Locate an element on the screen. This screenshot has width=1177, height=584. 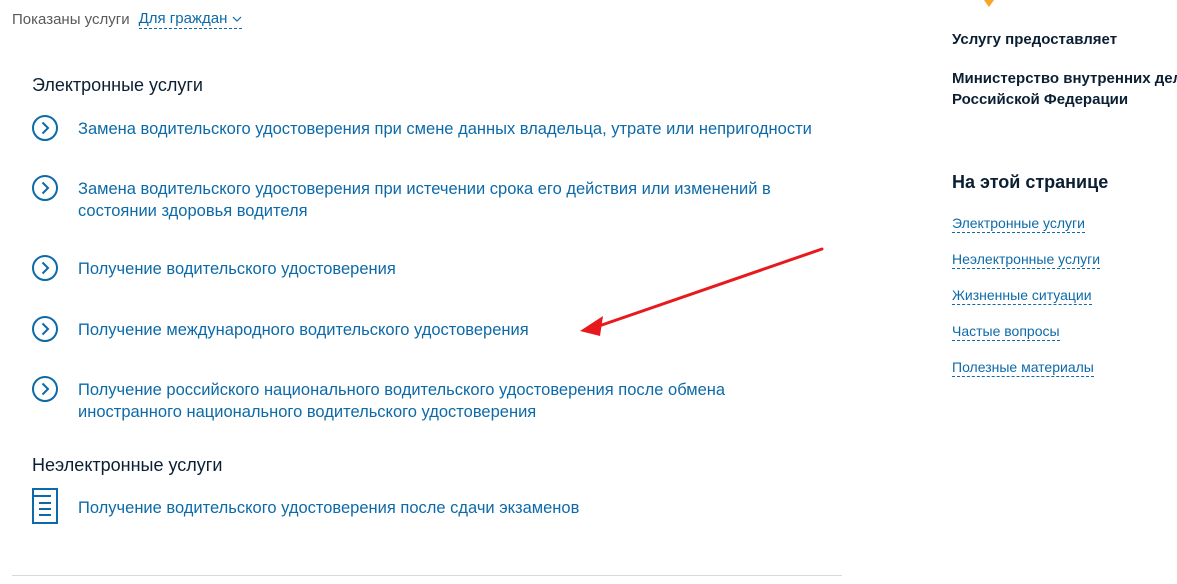
toc-link-faq: Частые вопросы is located at coordinates (1006, 332).